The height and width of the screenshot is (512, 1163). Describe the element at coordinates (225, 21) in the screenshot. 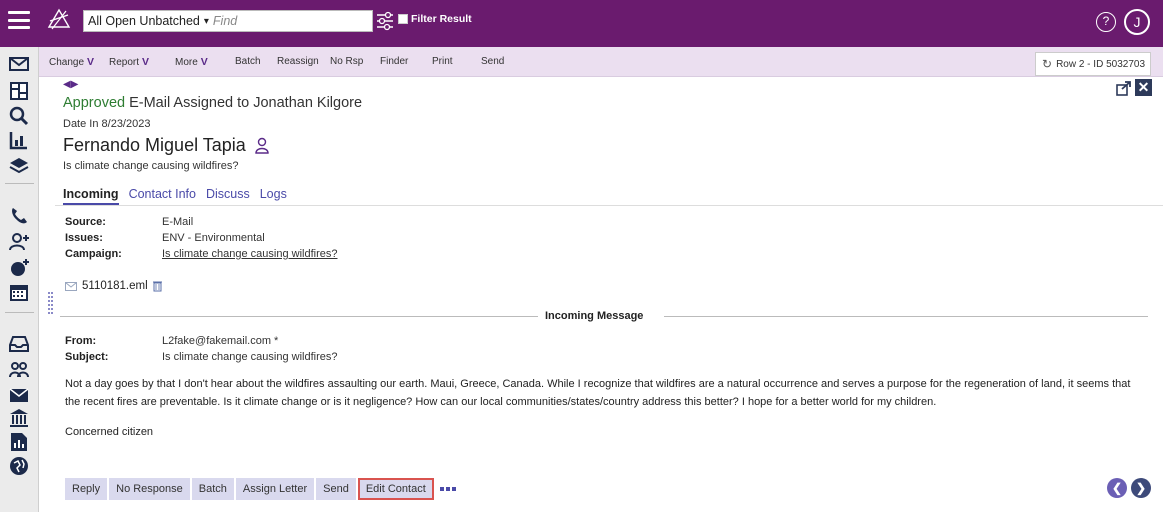

I see `find-input: Find` at that location.